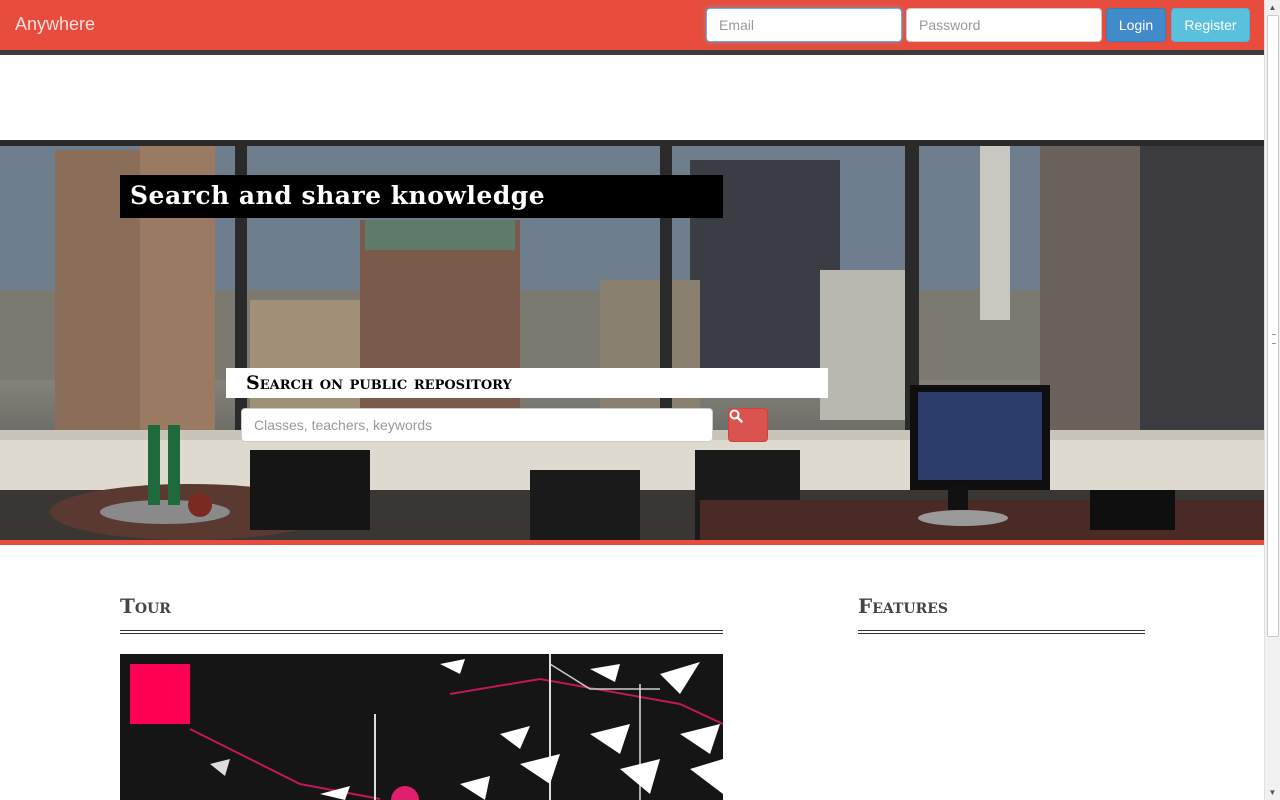 The image size is (1280, 800). I want to click on hero-headline: Search and share knowledge, so click(338, 195).